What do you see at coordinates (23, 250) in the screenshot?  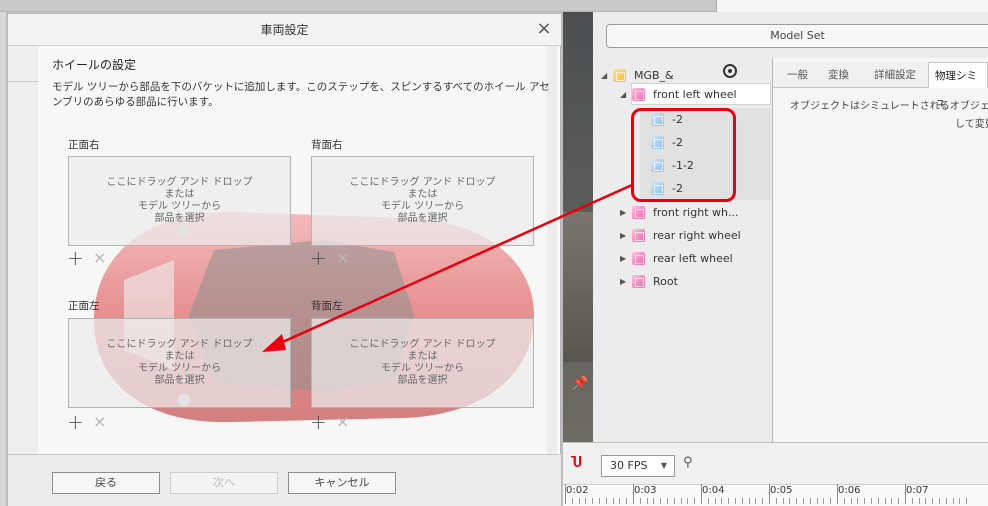 I see `dialog-sidebar` at bounding box center [23, 250].